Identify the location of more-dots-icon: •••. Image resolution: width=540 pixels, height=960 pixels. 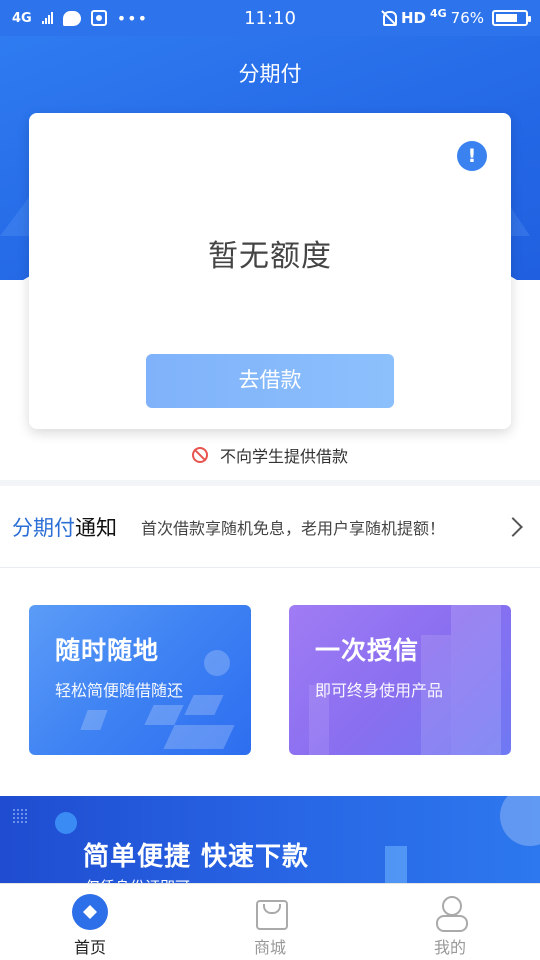
(132, 18).